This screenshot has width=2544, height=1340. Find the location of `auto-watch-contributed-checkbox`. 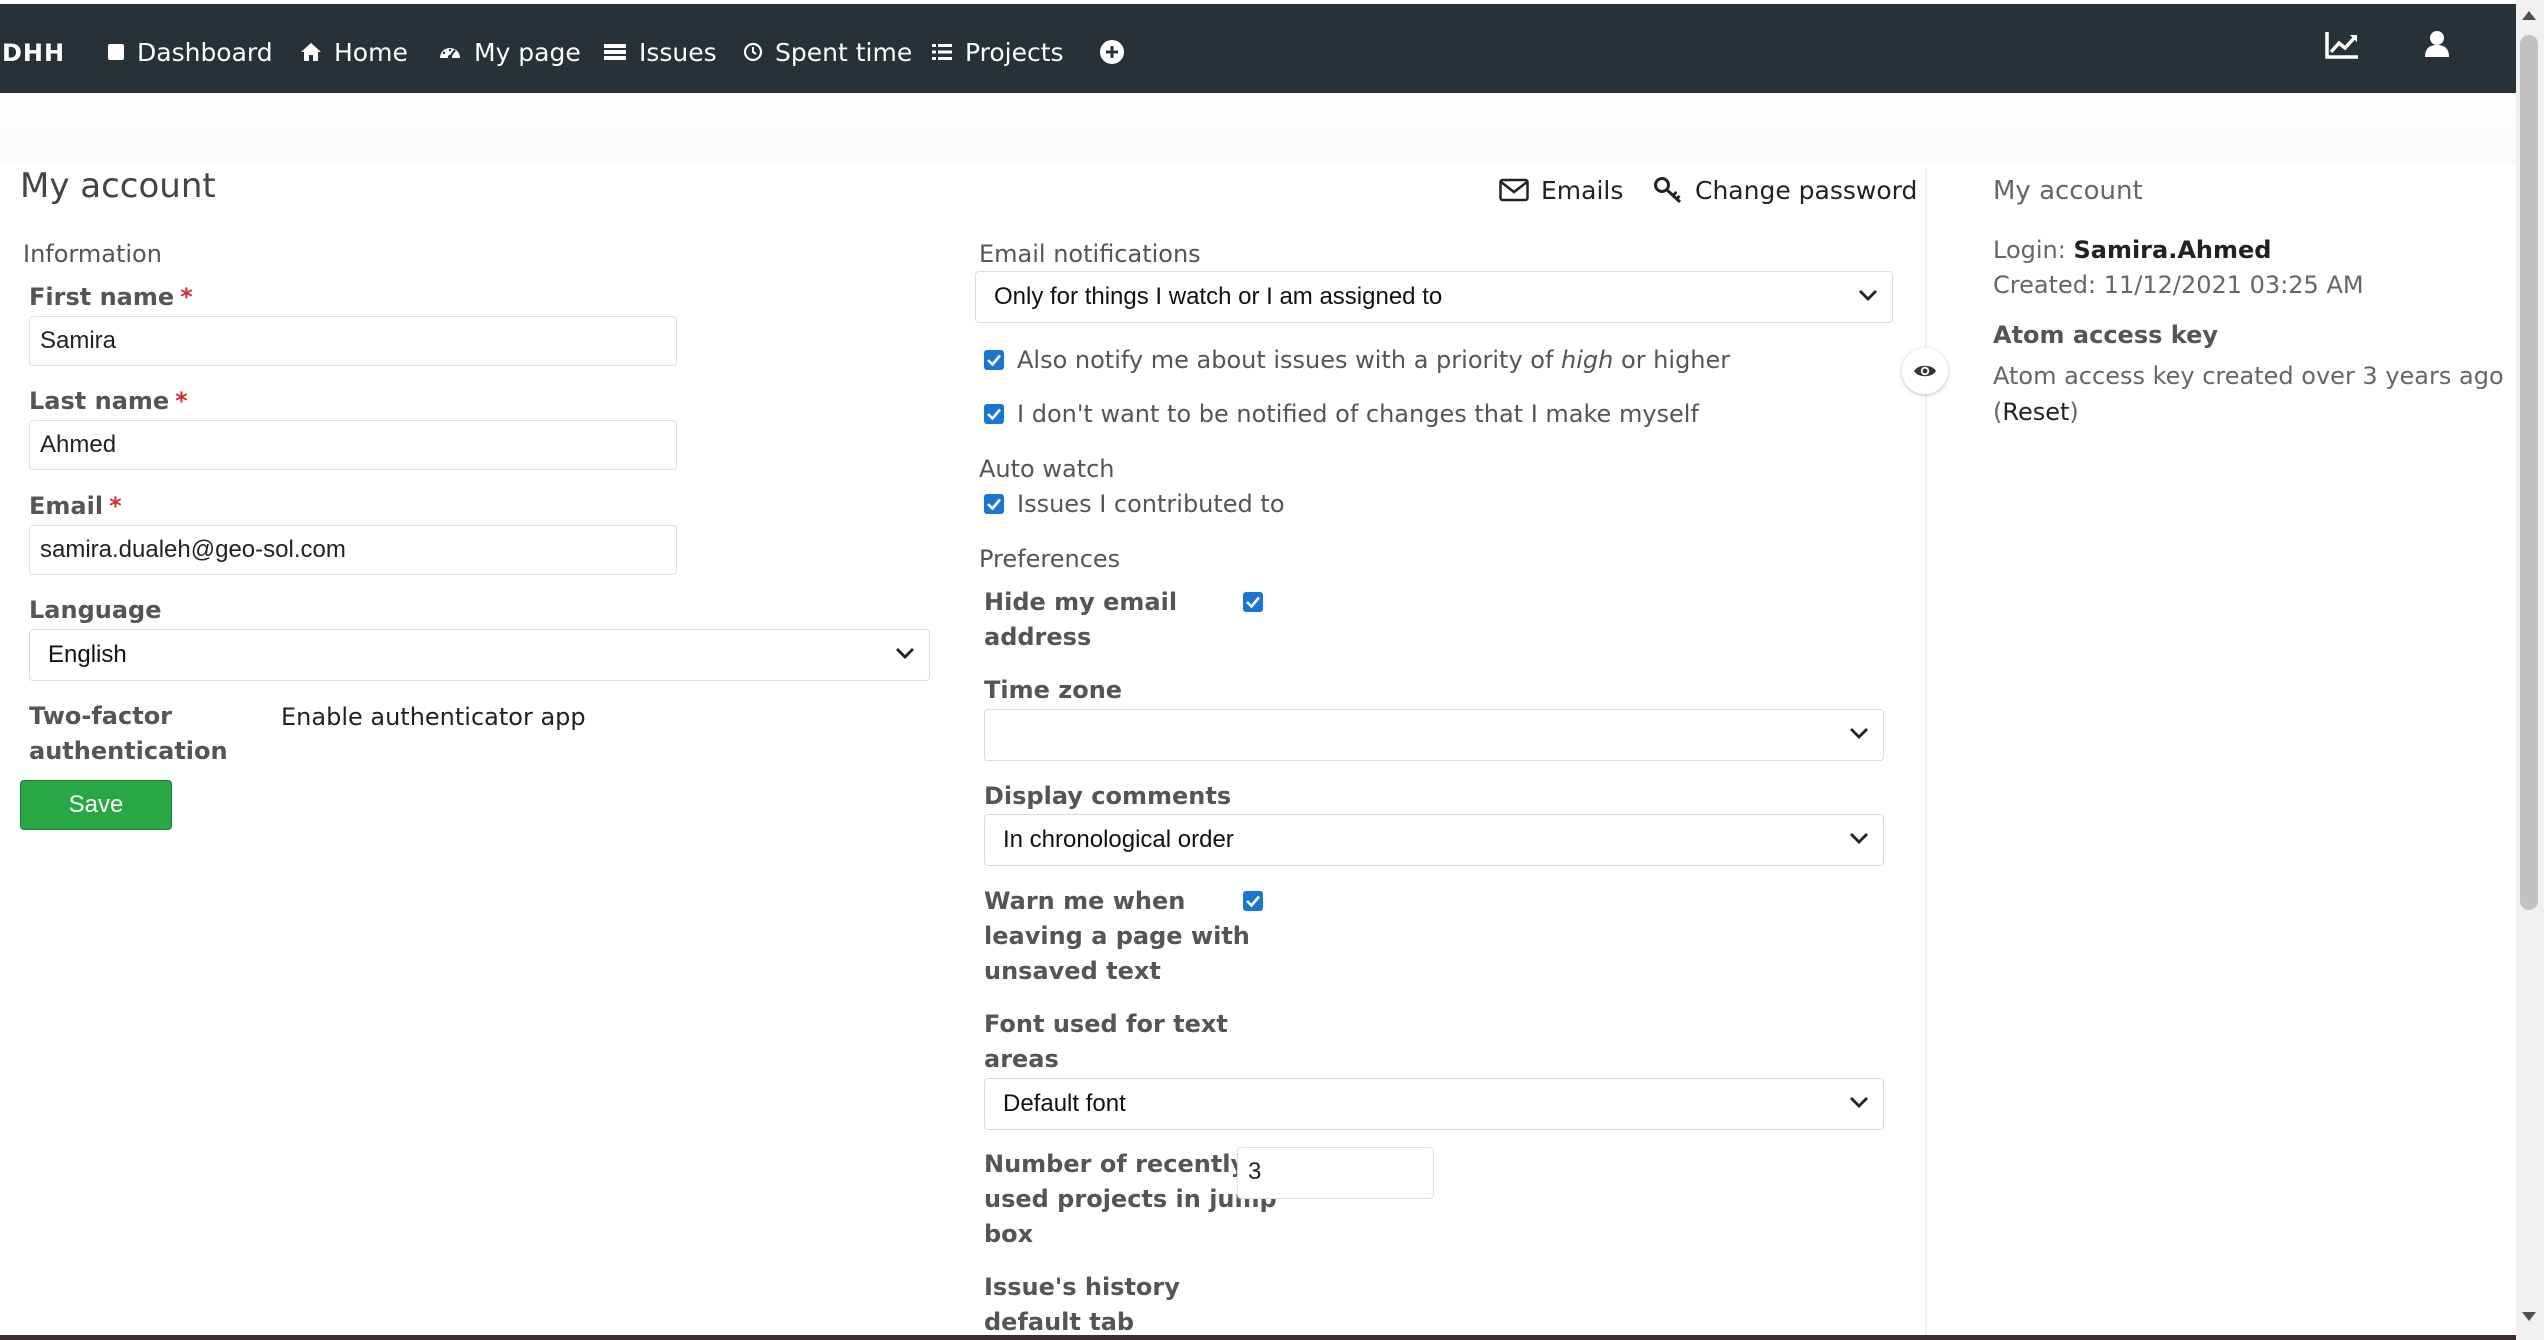

auto-watch-contributed-checkbox is located at coordinates (994, 504).